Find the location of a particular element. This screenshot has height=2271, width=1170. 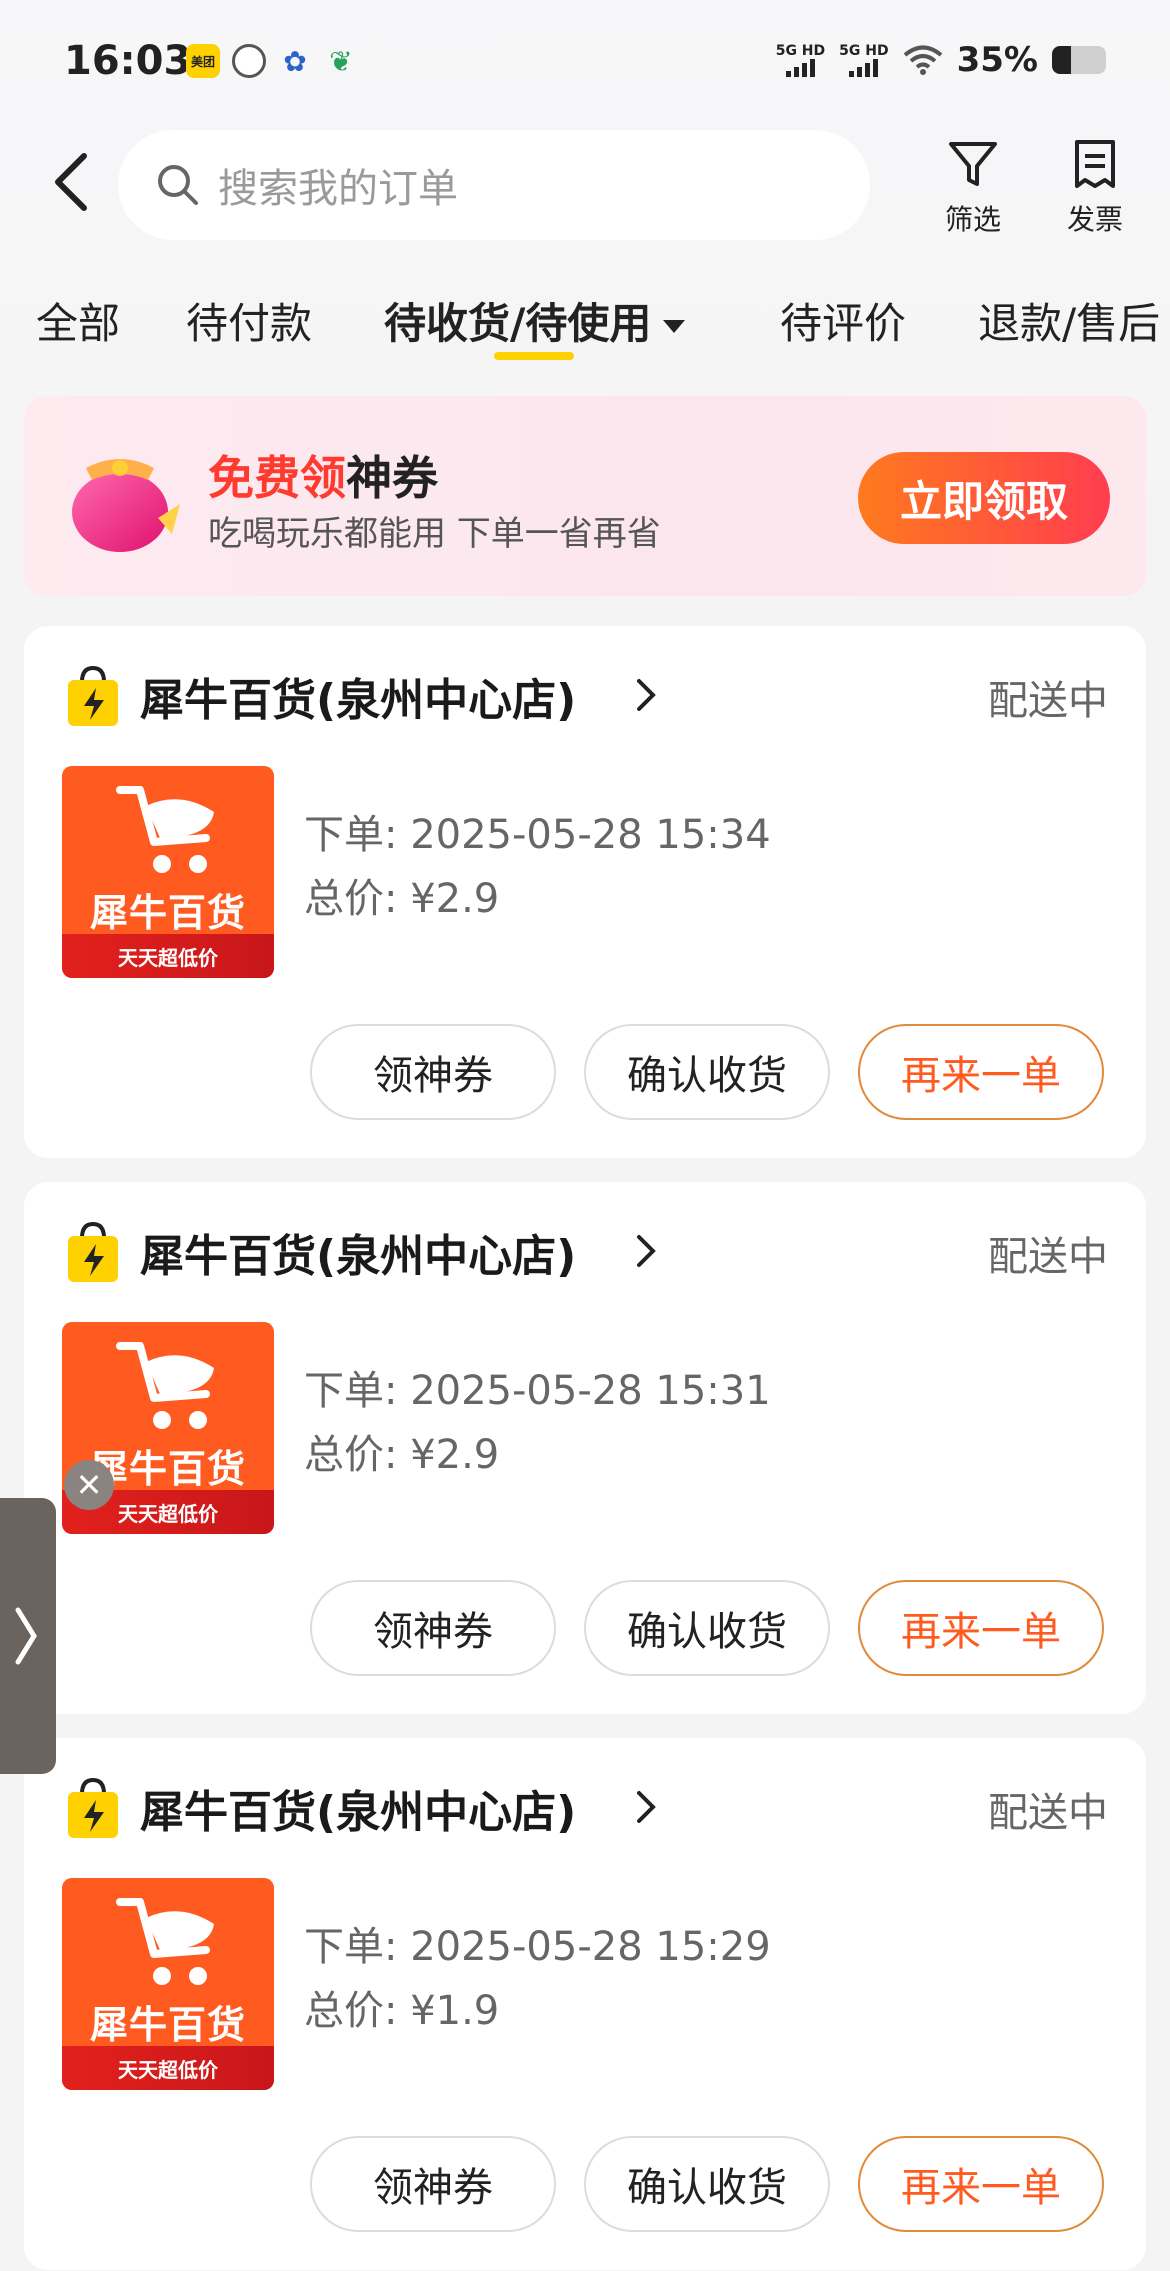

close-icon: ✕ is located at coordinates (89, 1485).